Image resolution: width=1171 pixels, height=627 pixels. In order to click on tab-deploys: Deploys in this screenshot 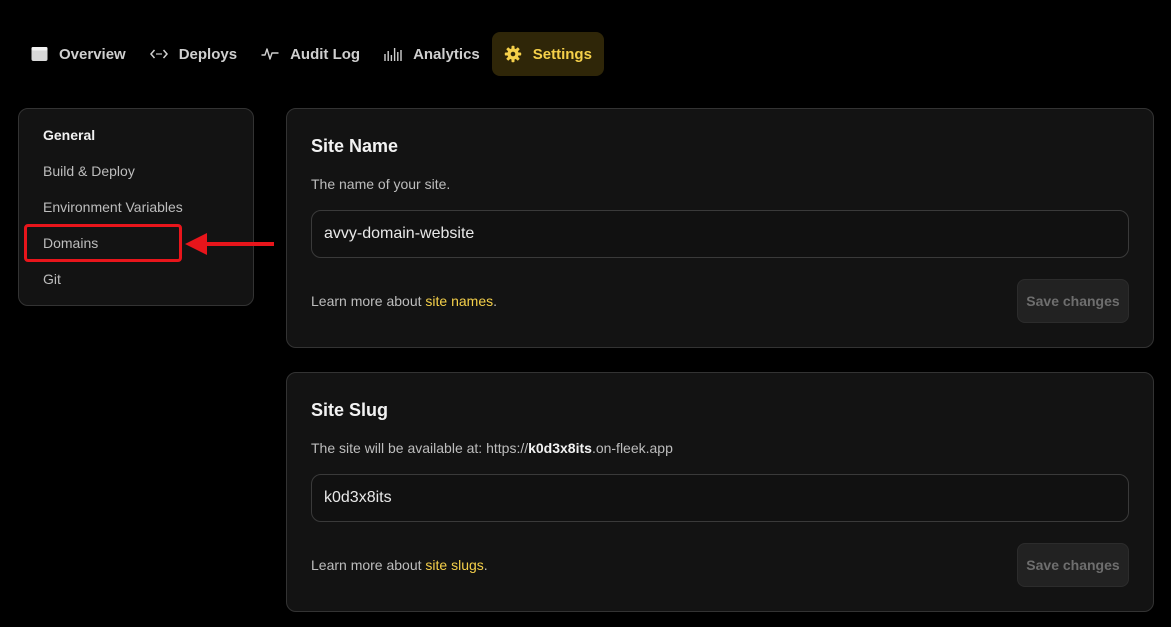, I will do `click(193, 54)`.